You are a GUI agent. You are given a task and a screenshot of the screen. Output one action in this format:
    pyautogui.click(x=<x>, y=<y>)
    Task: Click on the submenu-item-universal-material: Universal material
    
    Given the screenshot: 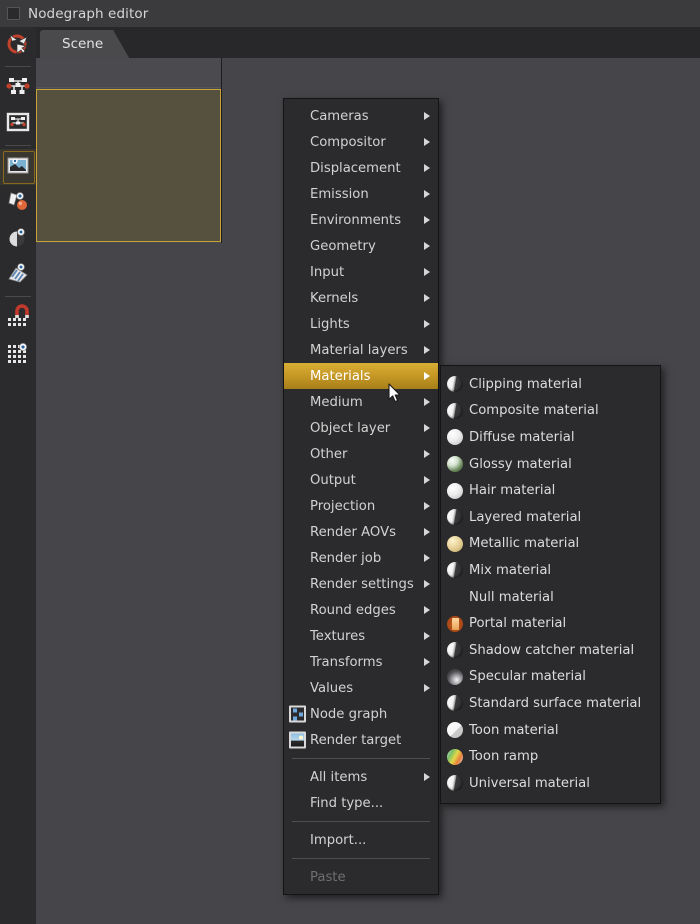 What is the action you would take?
    pyautogui.click(x=550, y=783)
    